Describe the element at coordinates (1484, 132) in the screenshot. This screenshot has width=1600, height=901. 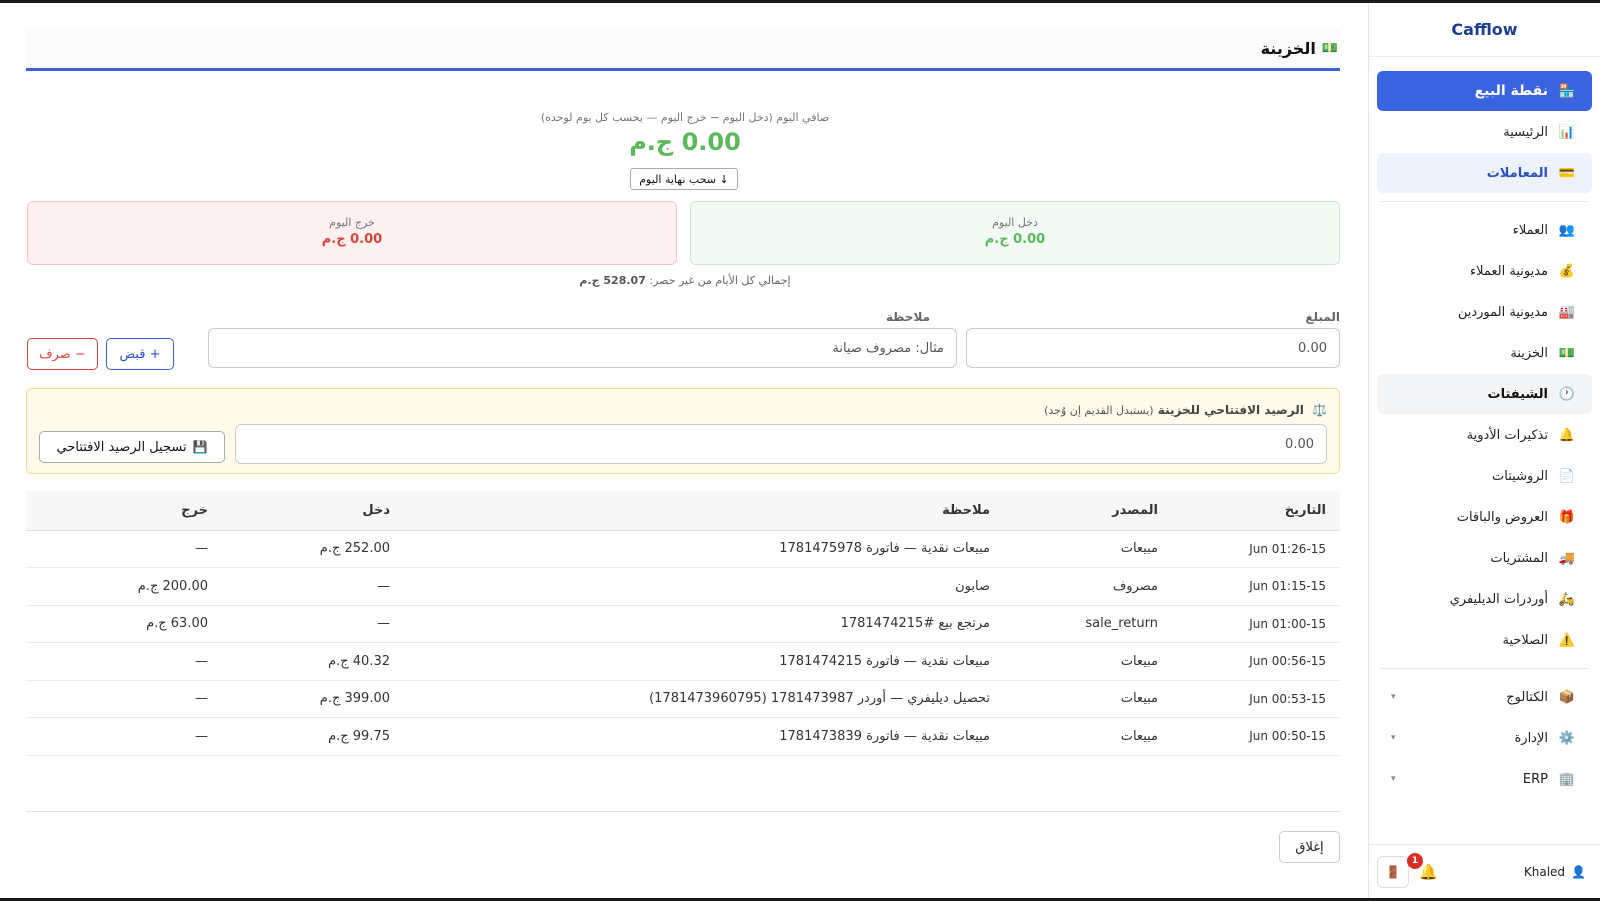
I see `sidebar-item-home: 📊 الرئيسية` at that location.